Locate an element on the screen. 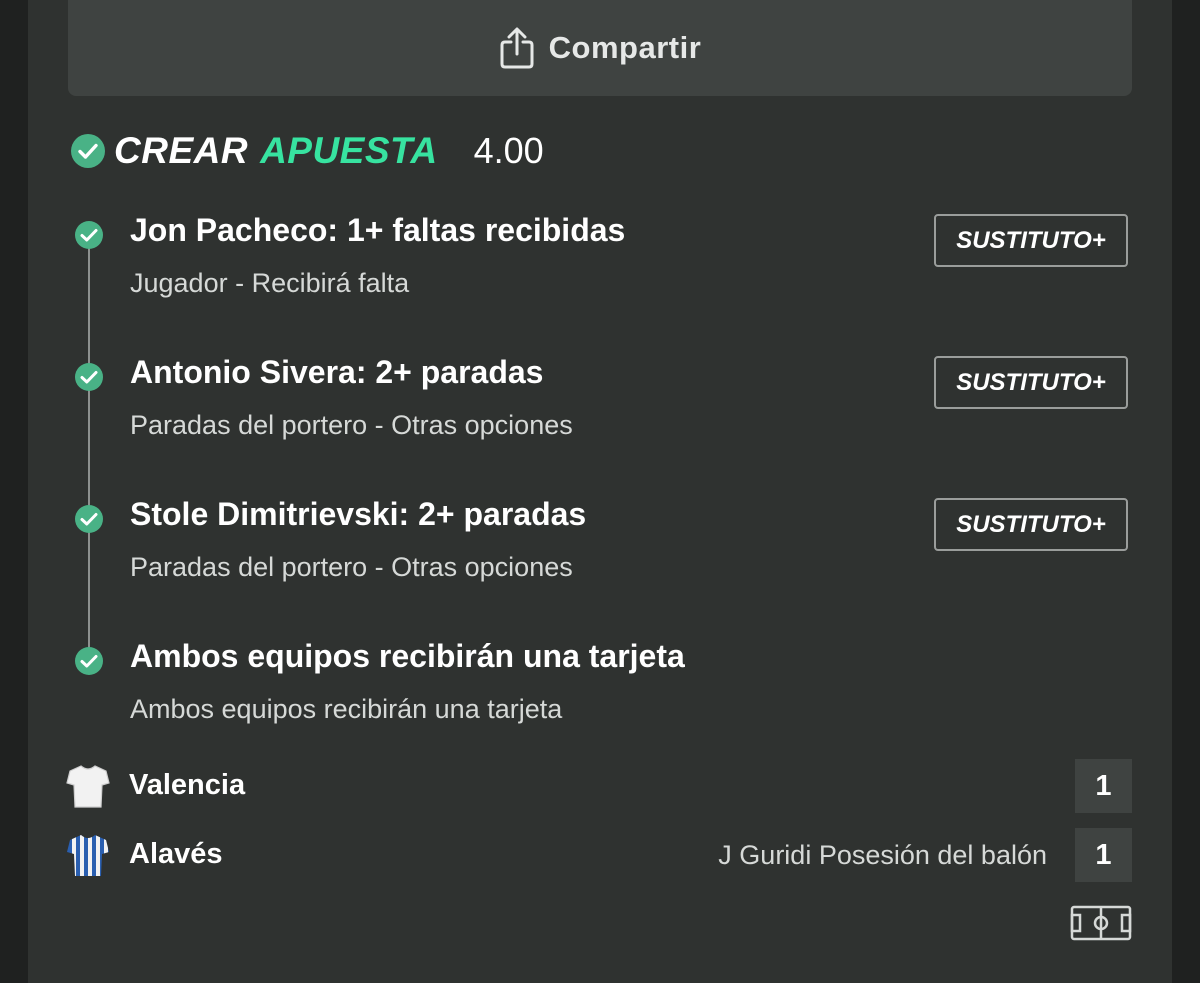 The image size is (1200, 983). team-name: Valencia is located at coordinates (187, 785).